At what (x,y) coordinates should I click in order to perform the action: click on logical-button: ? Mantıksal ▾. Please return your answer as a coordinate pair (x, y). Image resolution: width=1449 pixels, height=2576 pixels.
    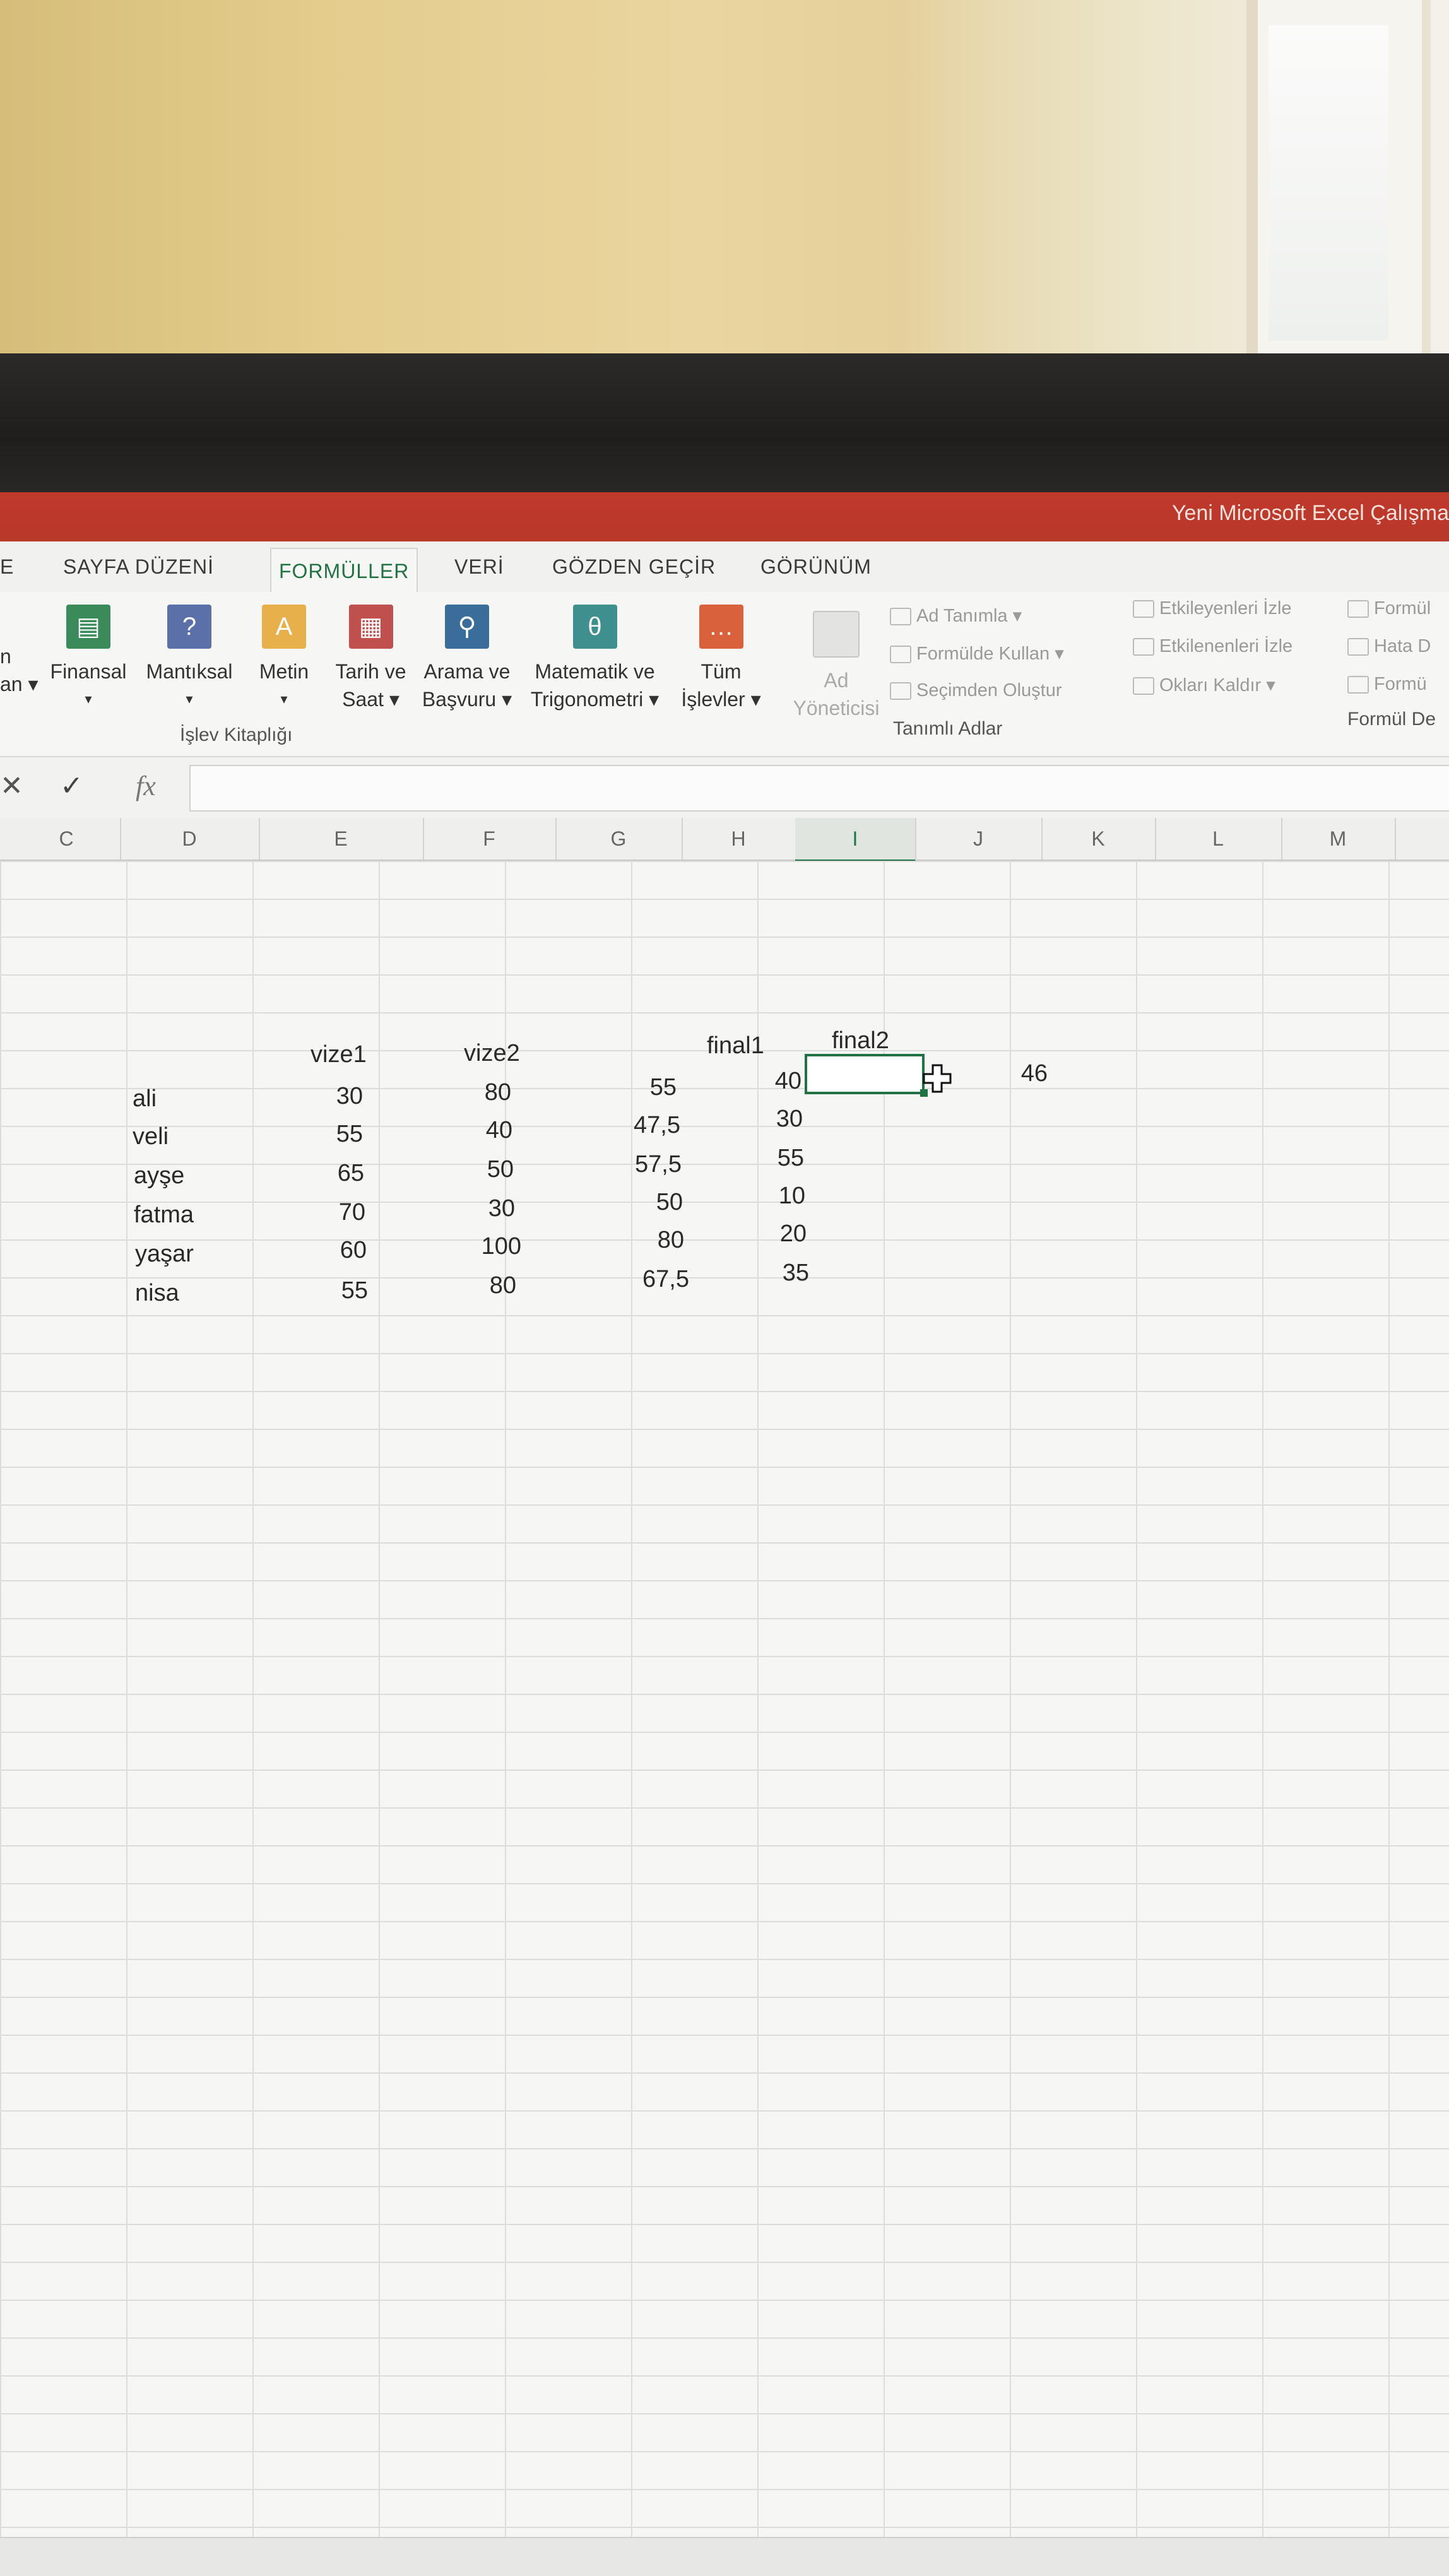
    Looking at the image, I should click on (189, 659).